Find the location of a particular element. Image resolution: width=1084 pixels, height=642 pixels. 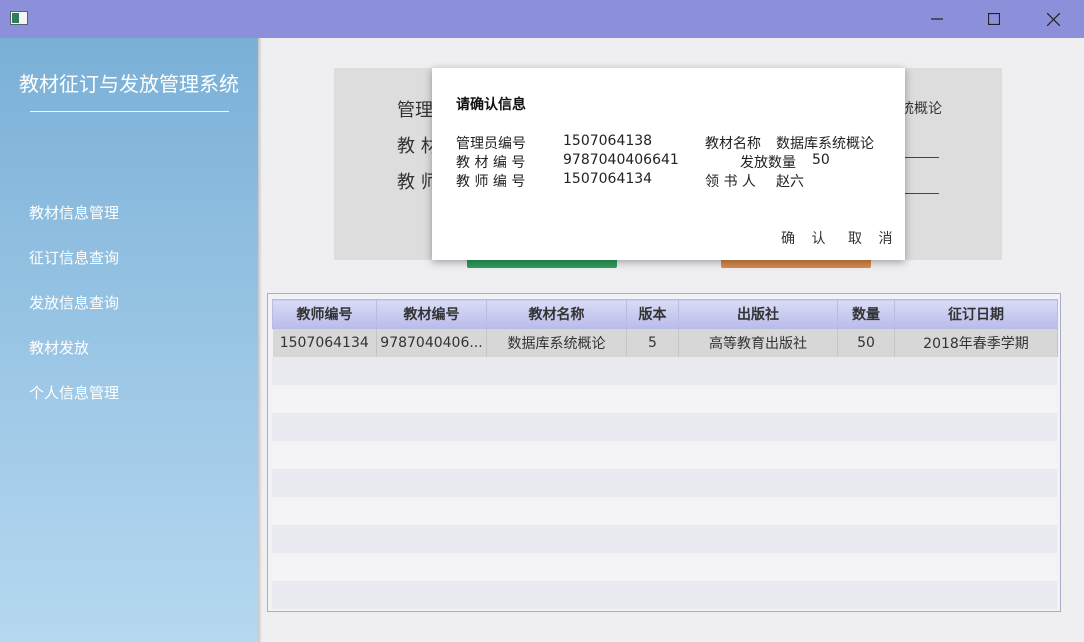

dialog-confirm-button: 确 认 is located at coordinates (806, 238).